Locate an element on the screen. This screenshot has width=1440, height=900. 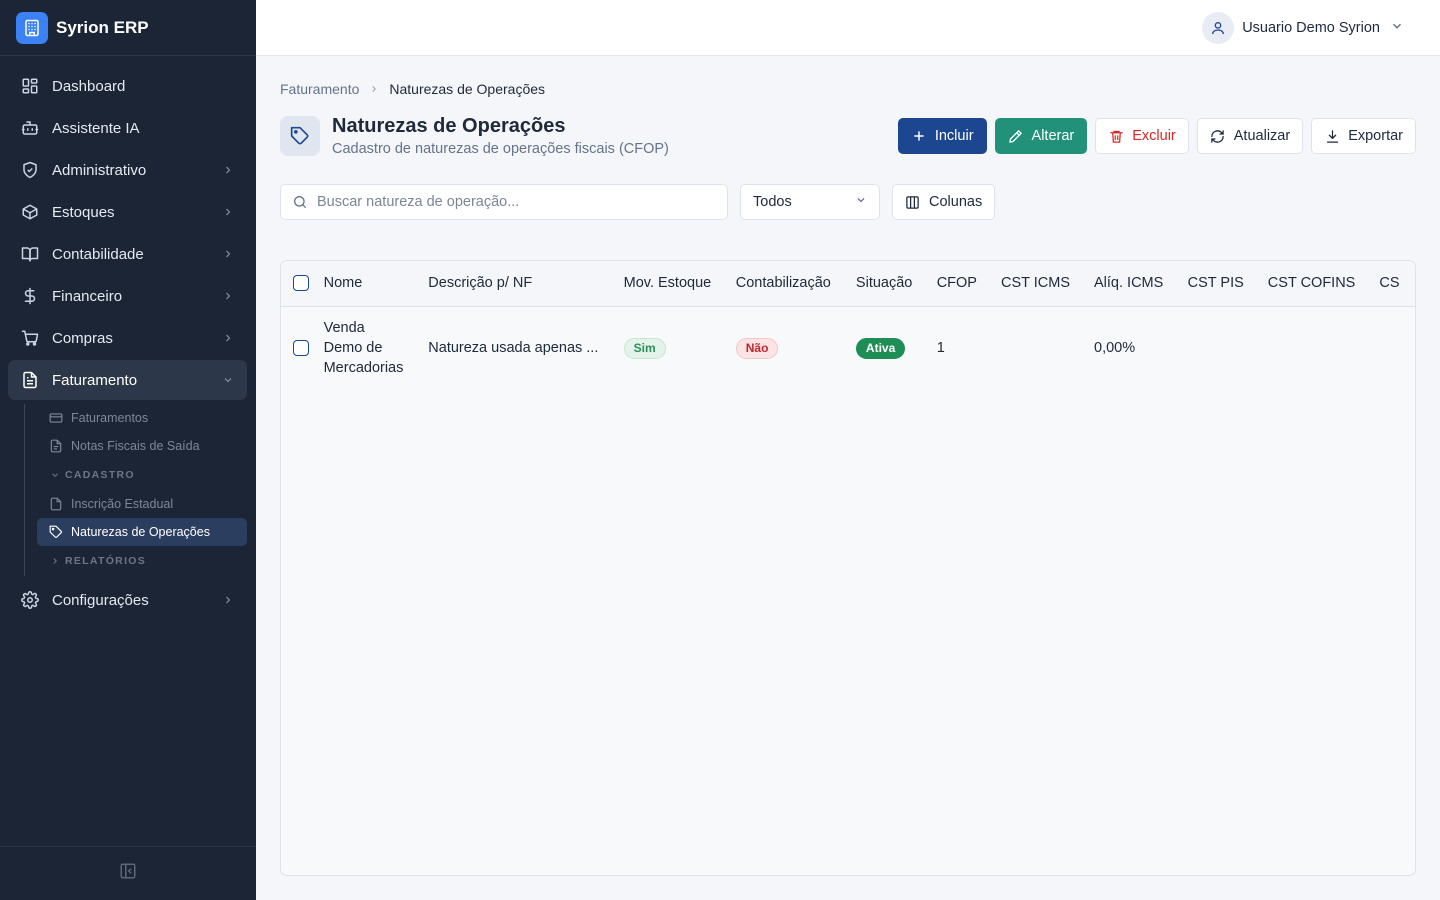
column-header-cst-icms: CST ICMS is located at coordinates (1035, 283).